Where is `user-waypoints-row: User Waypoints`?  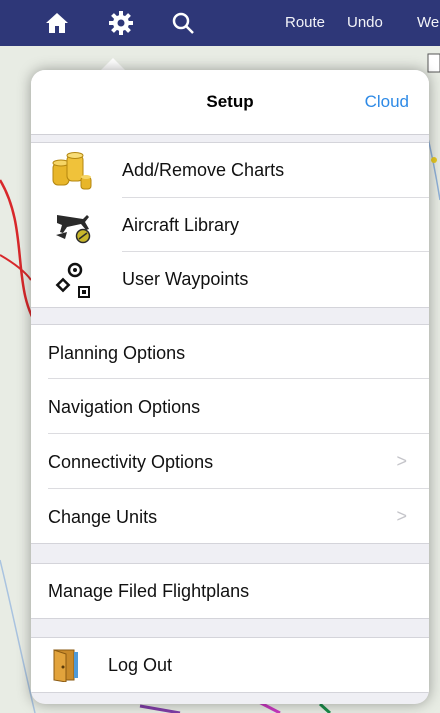
user-waypoints-row: User Waypoints is located at coordinates (230, 279).